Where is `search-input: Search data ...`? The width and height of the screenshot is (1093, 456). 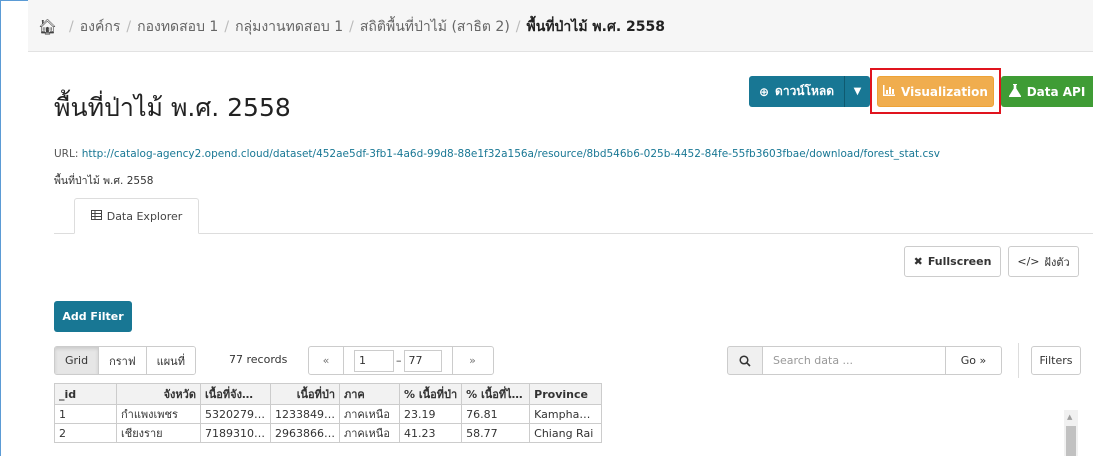
search-input: Search data ... is located at coordinates (854, 360).